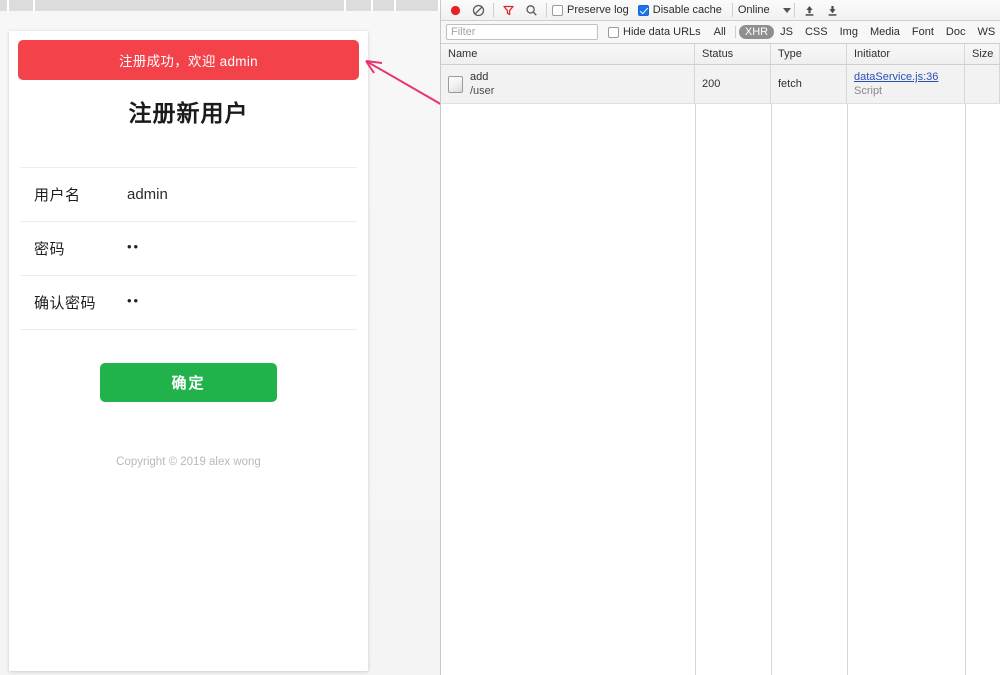 This screenshot has width=1000, height=675. Describe the element at coordinates (455, 84) in the screenshot. I see `document-icon` at that location.